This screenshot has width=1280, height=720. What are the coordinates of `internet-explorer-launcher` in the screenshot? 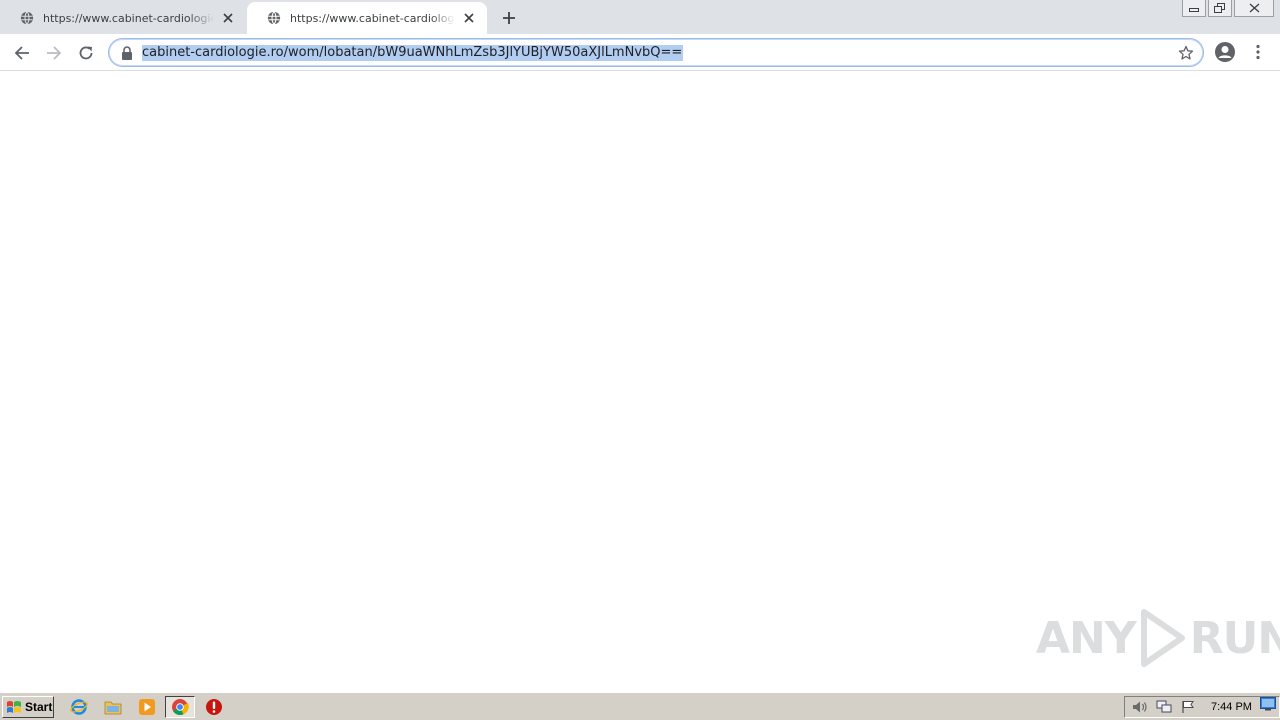 It's located at (79, 707).